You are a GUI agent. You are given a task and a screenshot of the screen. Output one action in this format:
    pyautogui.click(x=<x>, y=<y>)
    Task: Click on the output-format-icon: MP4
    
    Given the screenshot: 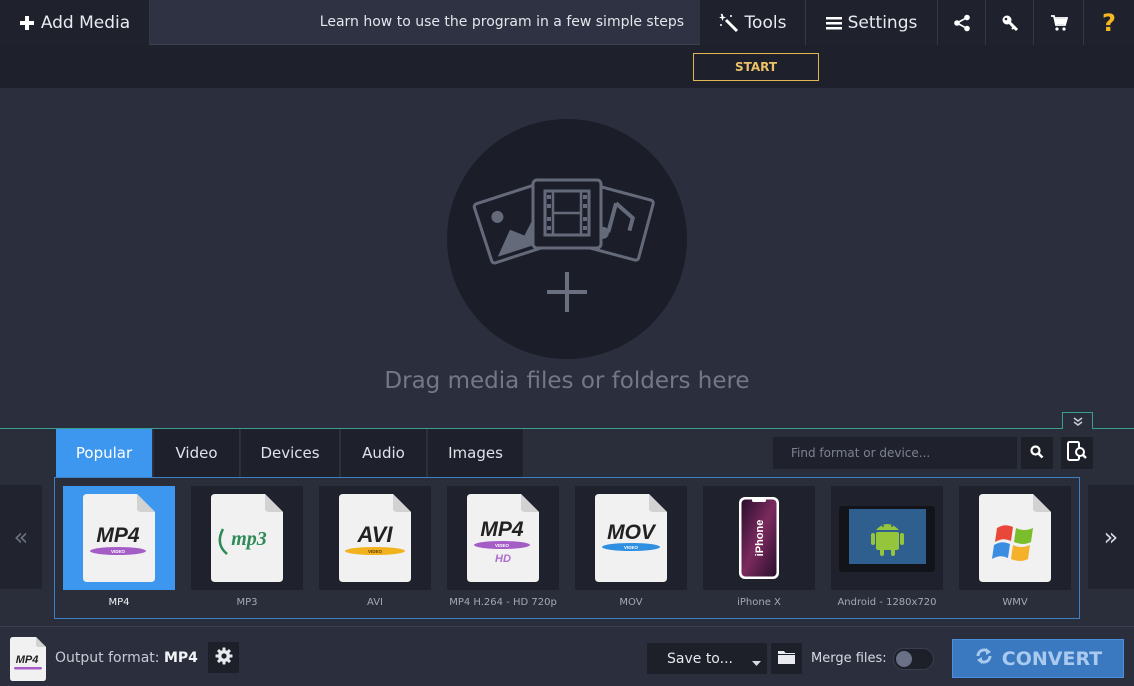 What is the action you would take?
    pyautogui.click(x=28, y=659)
    